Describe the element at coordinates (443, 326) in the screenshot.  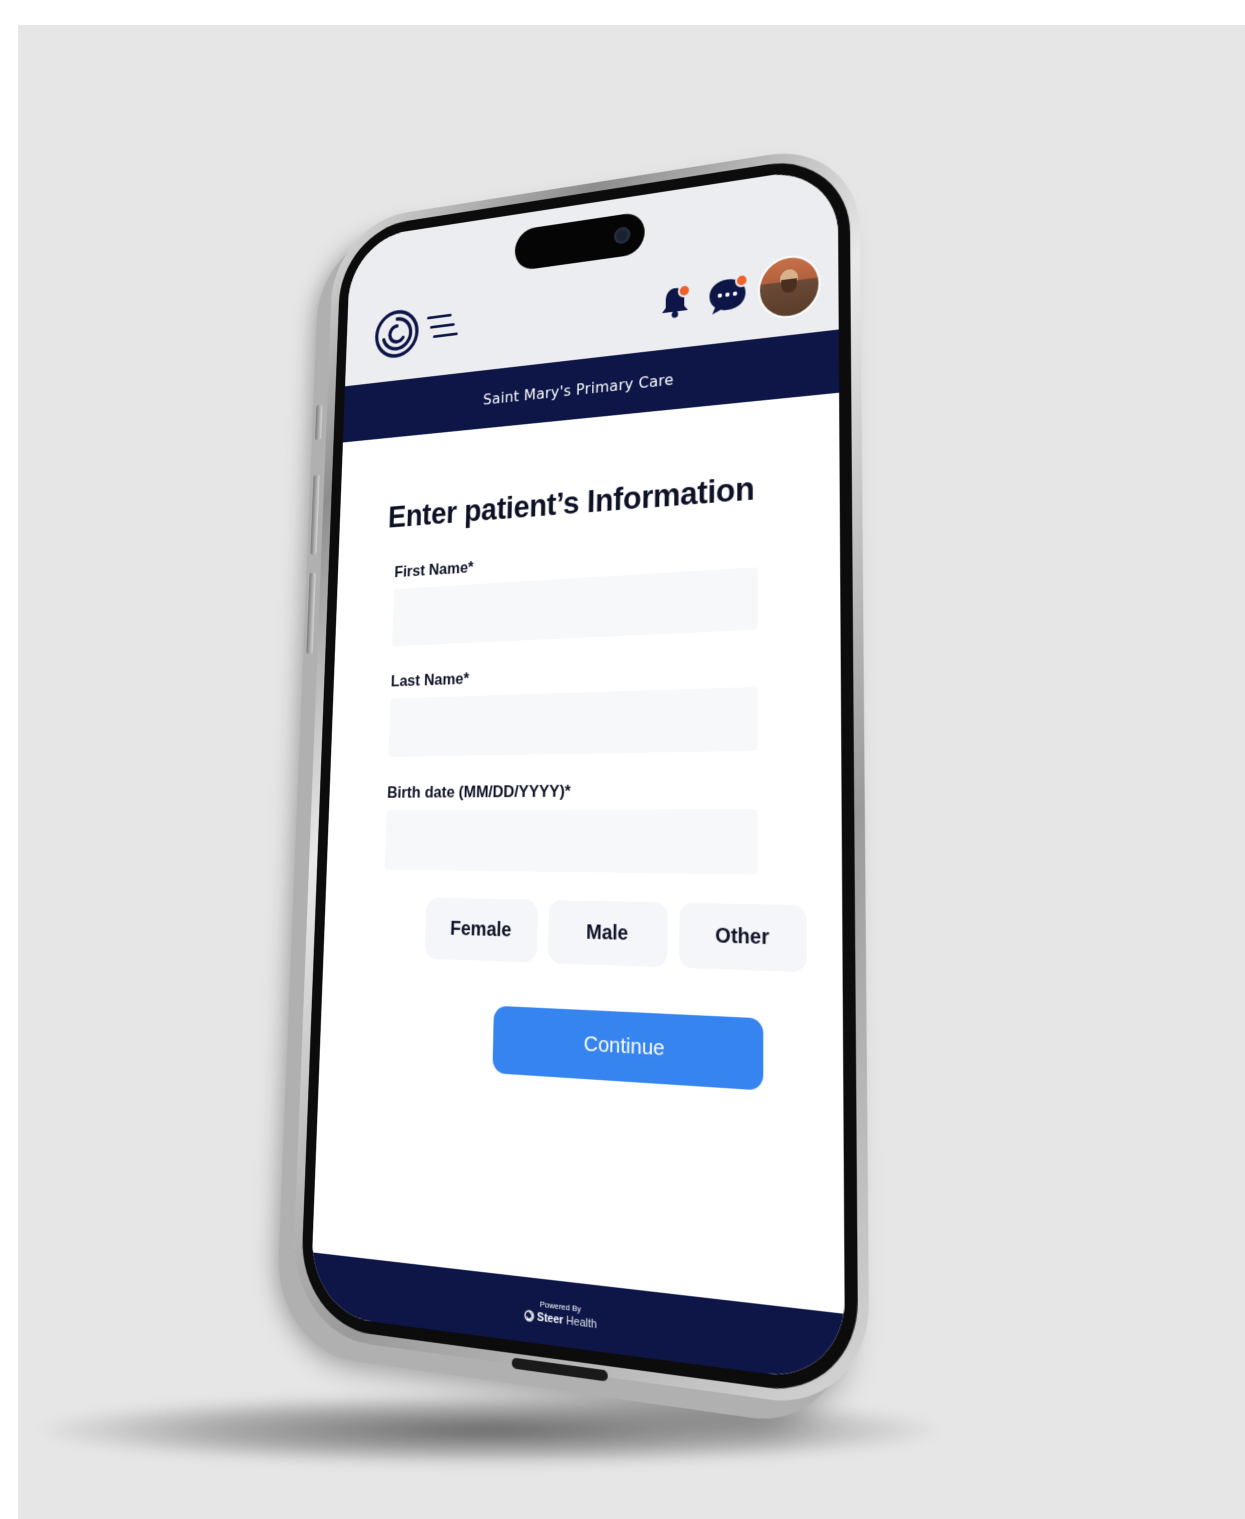
I see `menu-icon` at that location.